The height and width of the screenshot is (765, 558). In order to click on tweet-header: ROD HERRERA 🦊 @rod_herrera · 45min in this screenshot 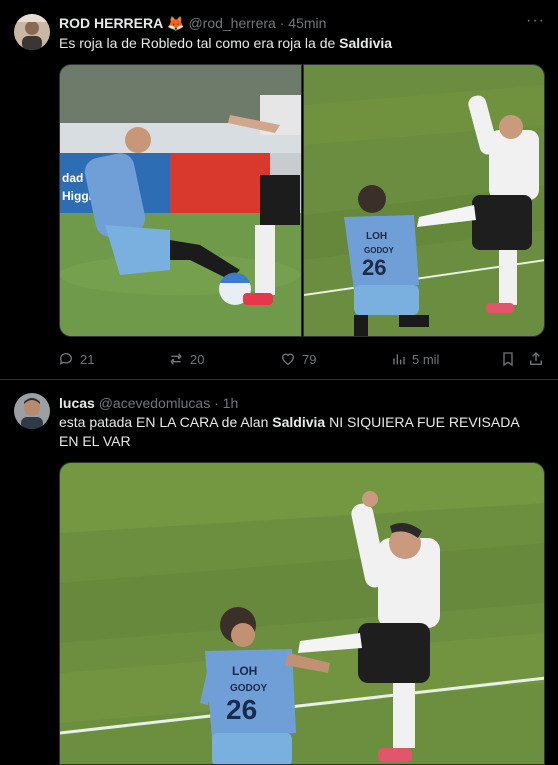, I will do `click(192, 23)`.